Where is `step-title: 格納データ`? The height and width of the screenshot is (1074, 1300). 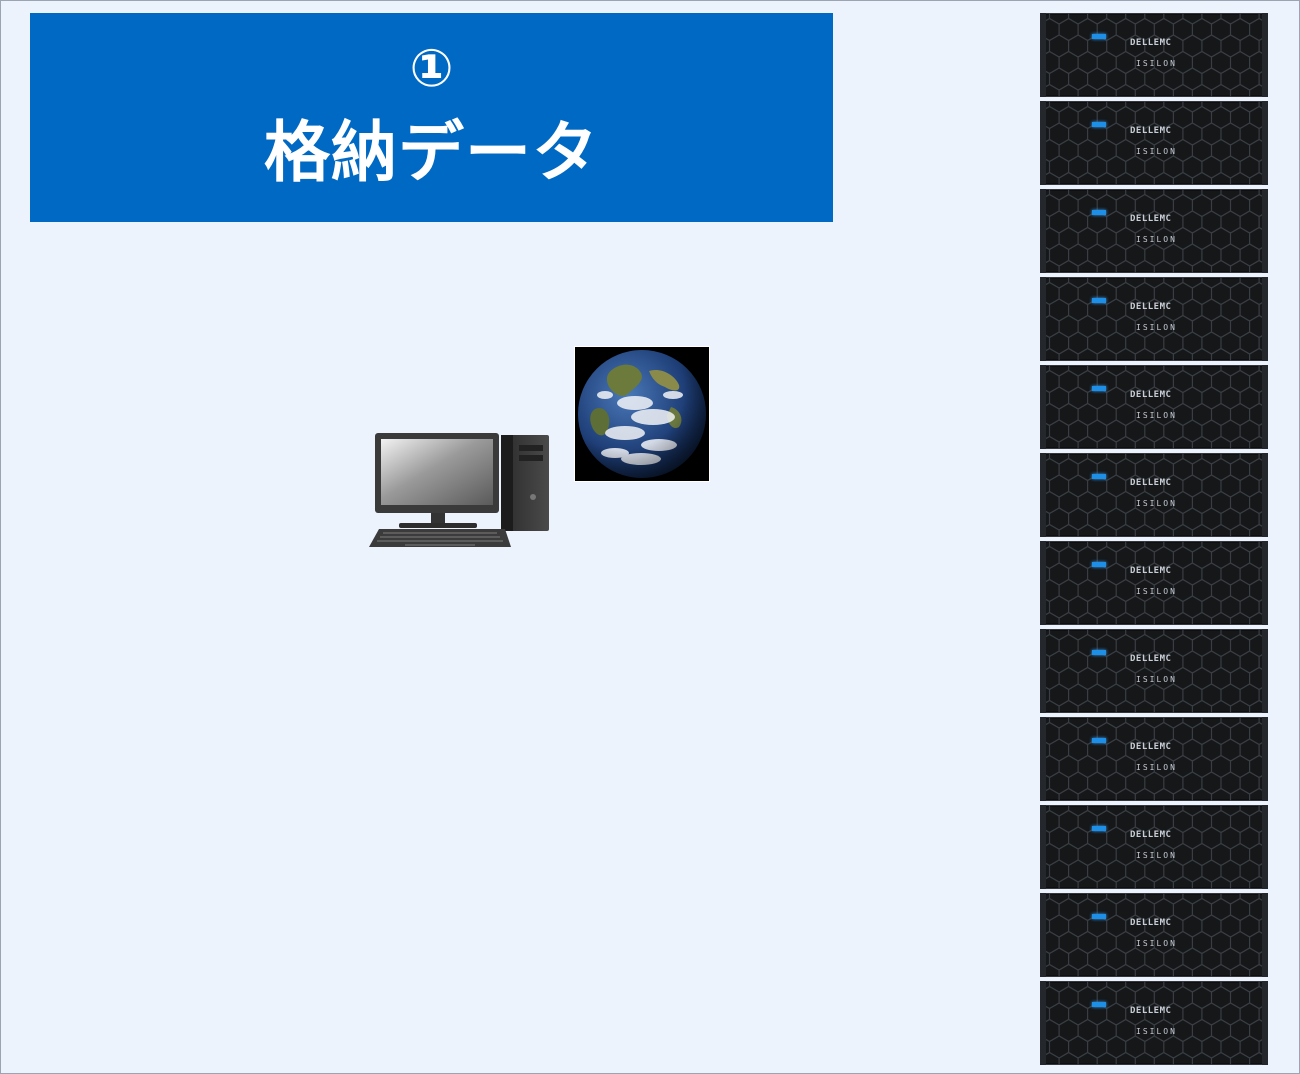
step-title: 格納データ is located at coordinates (431, 152).